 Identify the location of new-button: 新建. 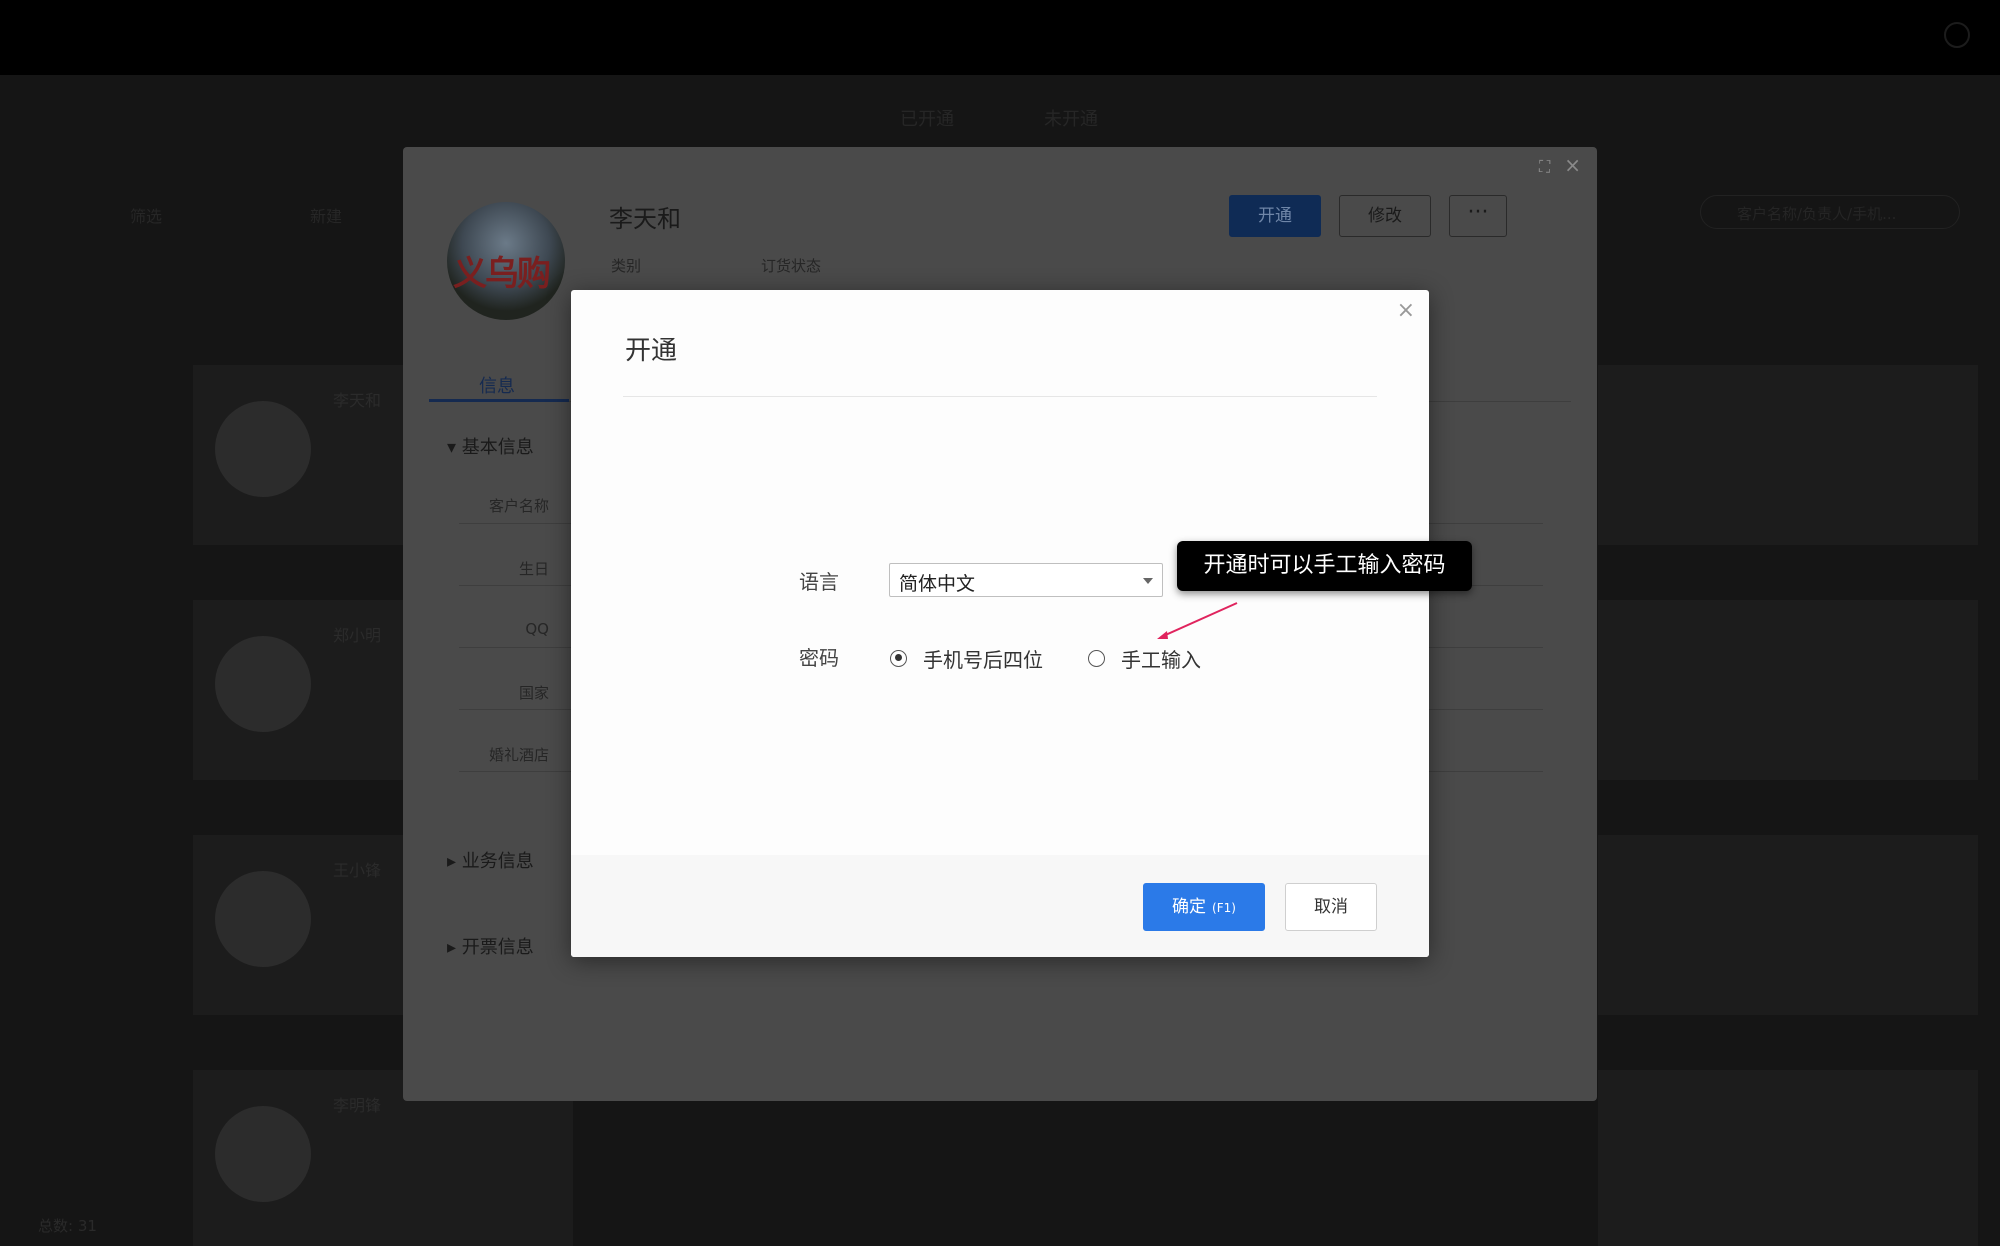
(326, 215).